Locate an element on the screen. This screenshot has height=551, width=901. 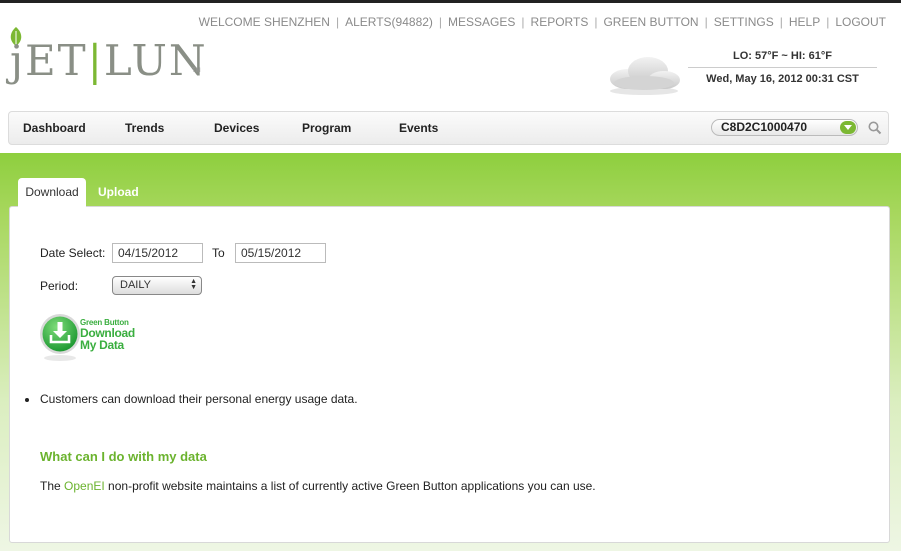
green-button-label: Green Button Download My Data is located at coordinates (107, 335).